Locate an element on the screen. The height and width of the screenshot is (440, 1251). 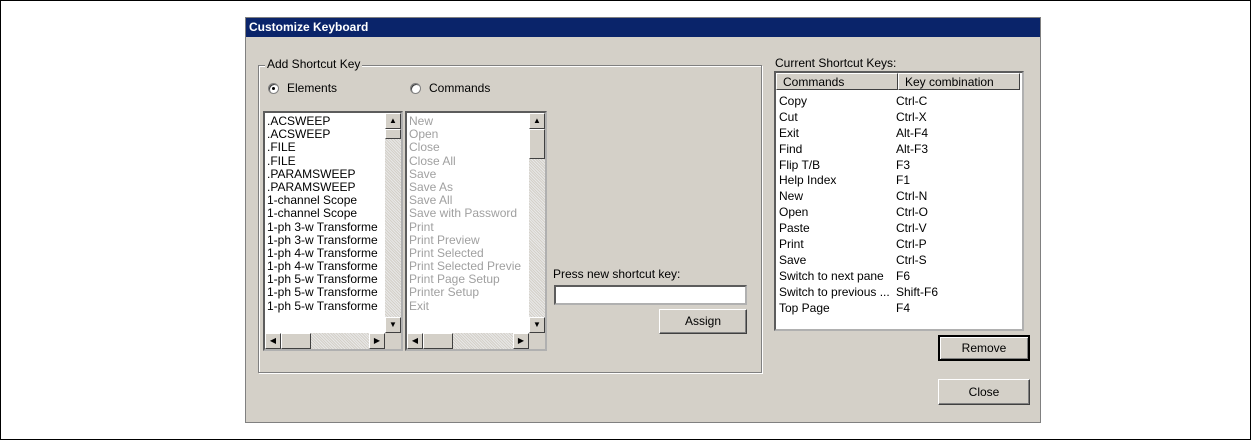
shortcut-key: Ctrl-V is located at coordinates (911, 228).